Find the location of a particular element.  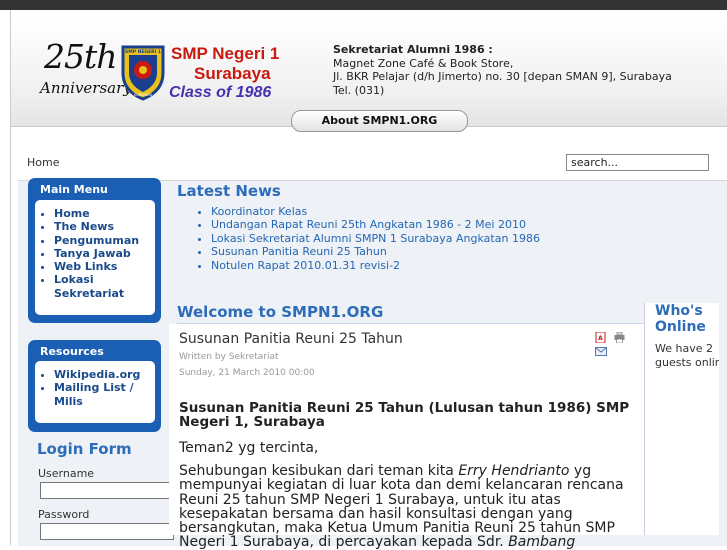

school-emblem-icon: SMP NEGERI 1 SURABAYA is located at coordinates (143, 73).